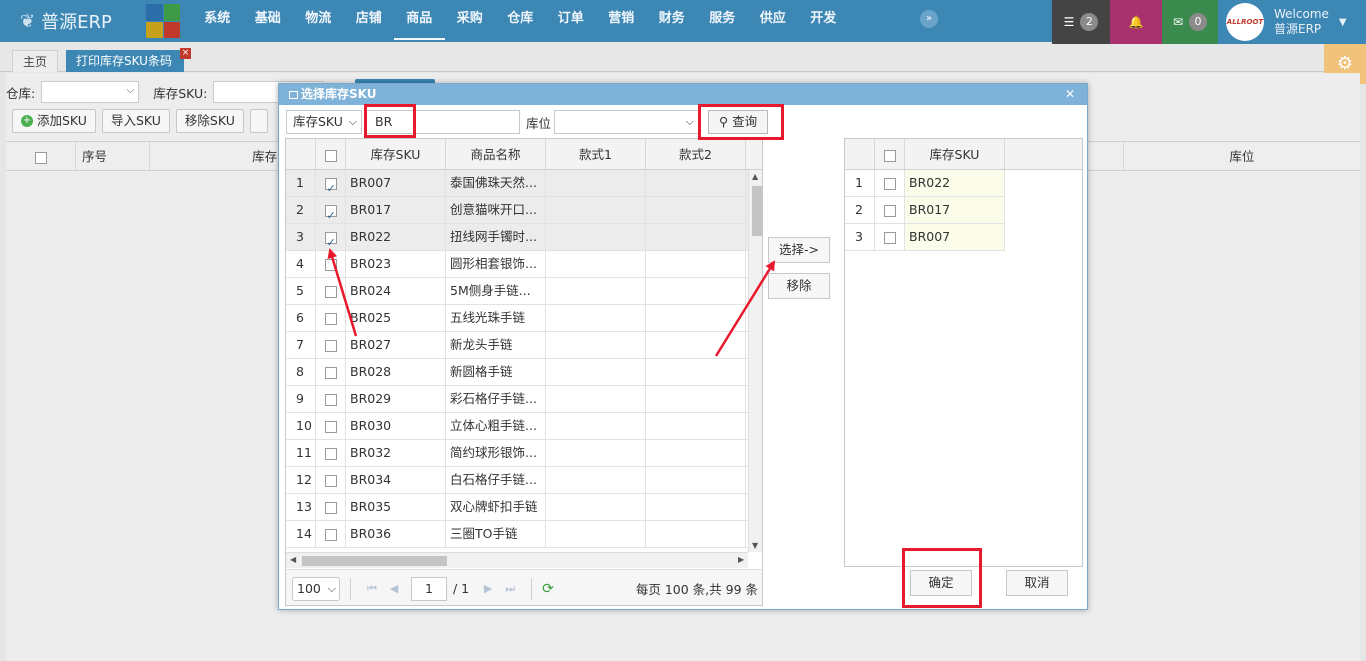 Image resolution: width=1366 pixels, height=661 pixels. I want to click on annotation-arrows, so click(551, 302).